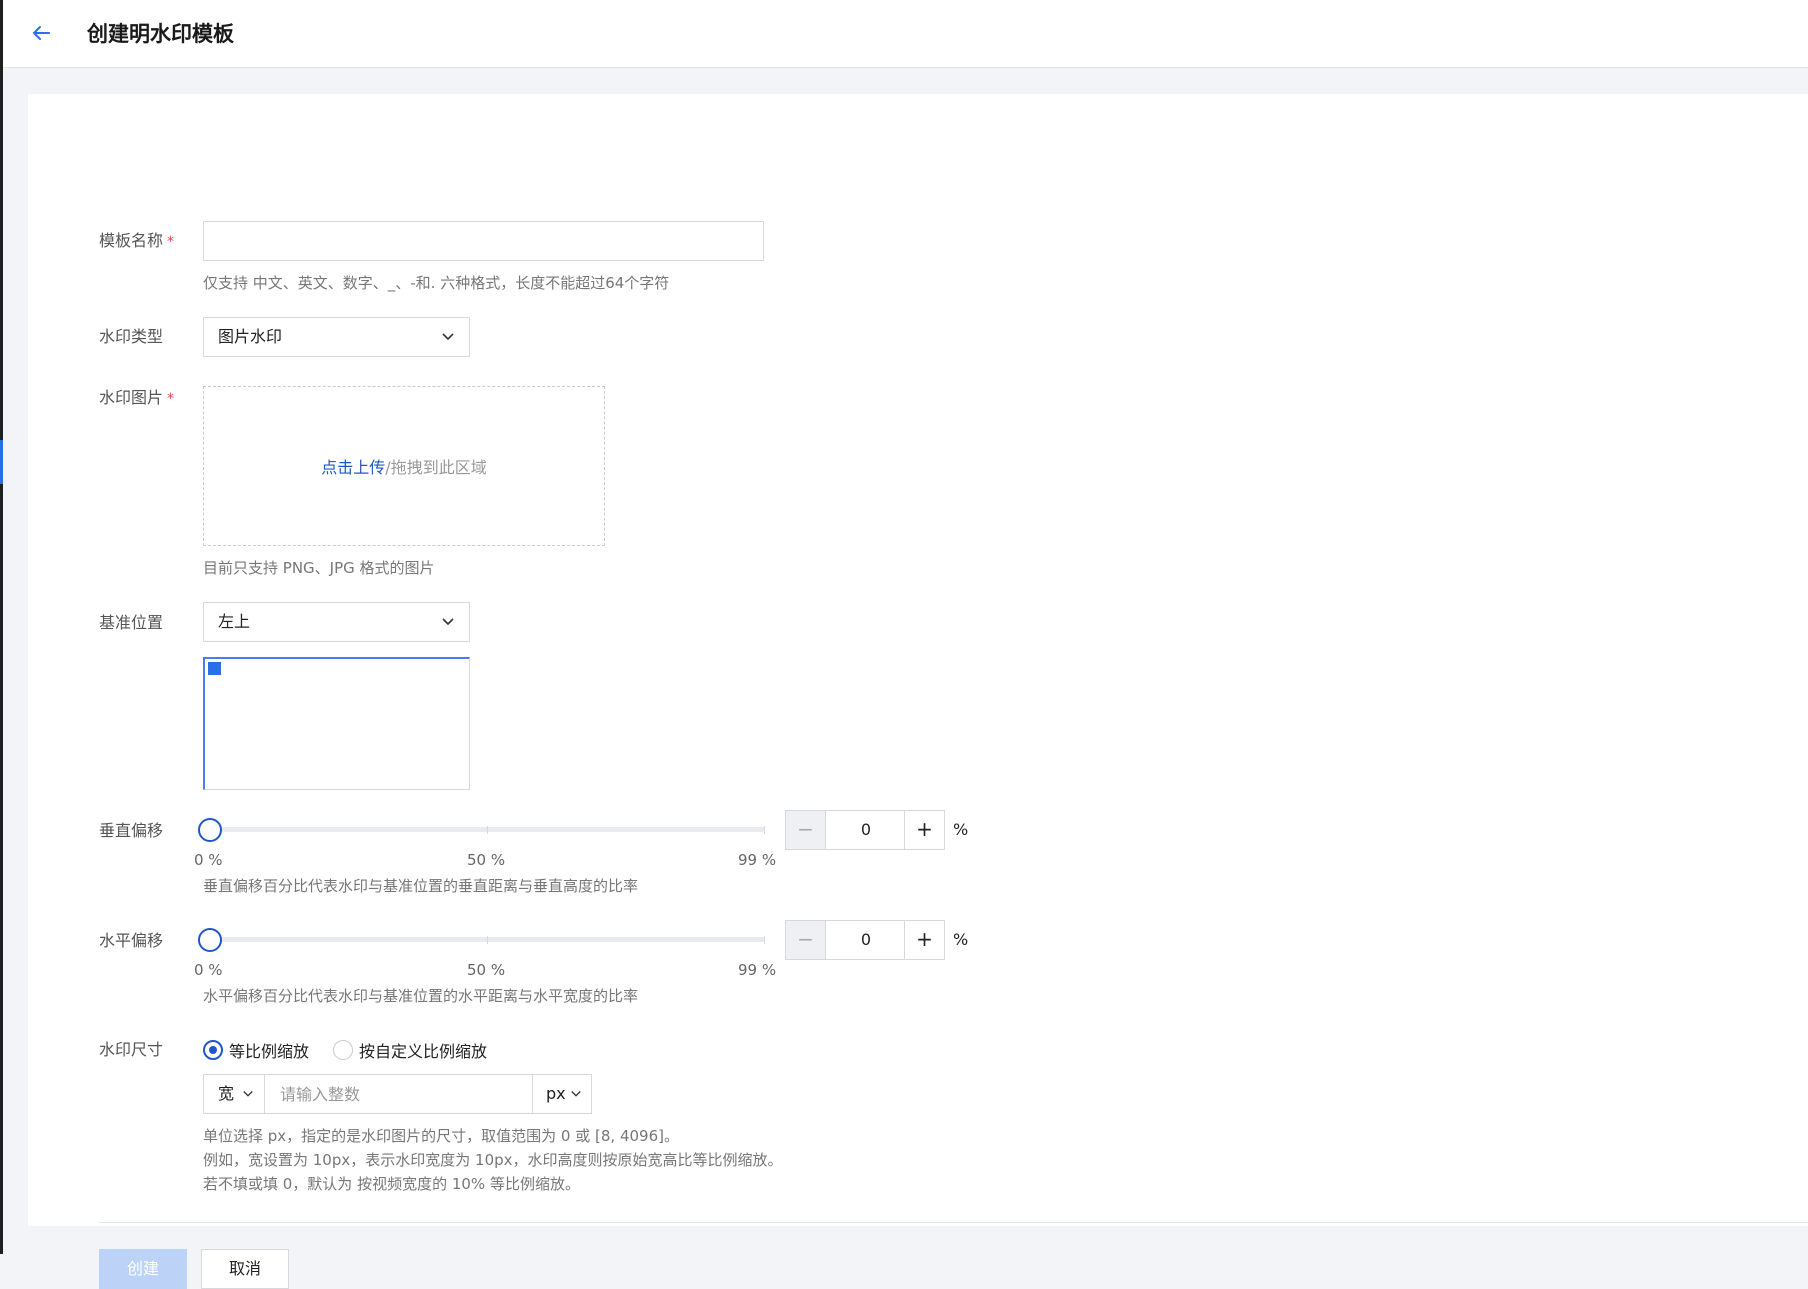 The image size is (1808, 1289). Describe the element at coordinates (160, 34) in the screenshot. I see `page-title: 创建明水印模板` at that location.